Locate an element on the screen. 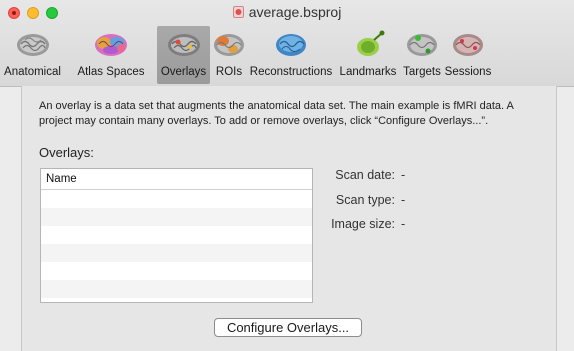 Image resolution: width=574 pixels, height=351 pixels. window-title-bar: average.bsproj is located at coordinates (287, 12).